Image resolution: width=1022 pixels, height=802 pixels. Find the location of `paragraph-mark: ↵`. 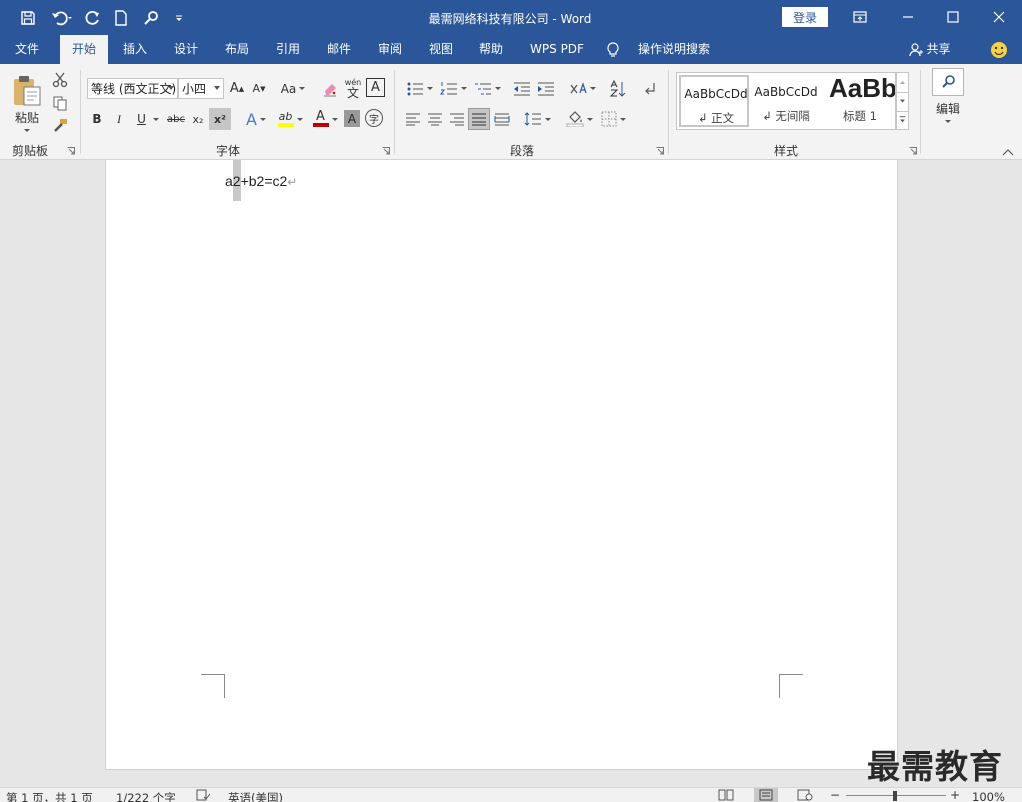

paragraph-mark: ↵ is located at coordinates (292, 182).